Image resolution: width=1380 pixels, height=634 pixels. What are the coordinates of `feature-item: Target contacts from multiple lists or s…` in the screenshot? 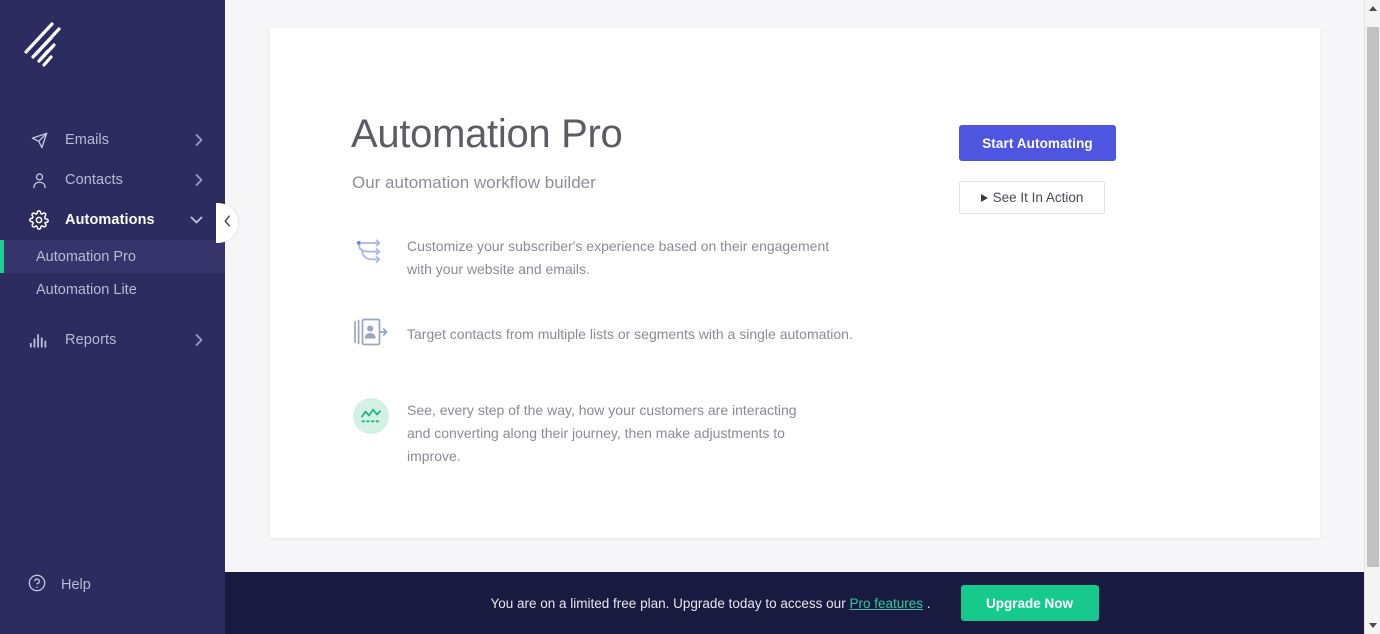 It's located at (748, 334).